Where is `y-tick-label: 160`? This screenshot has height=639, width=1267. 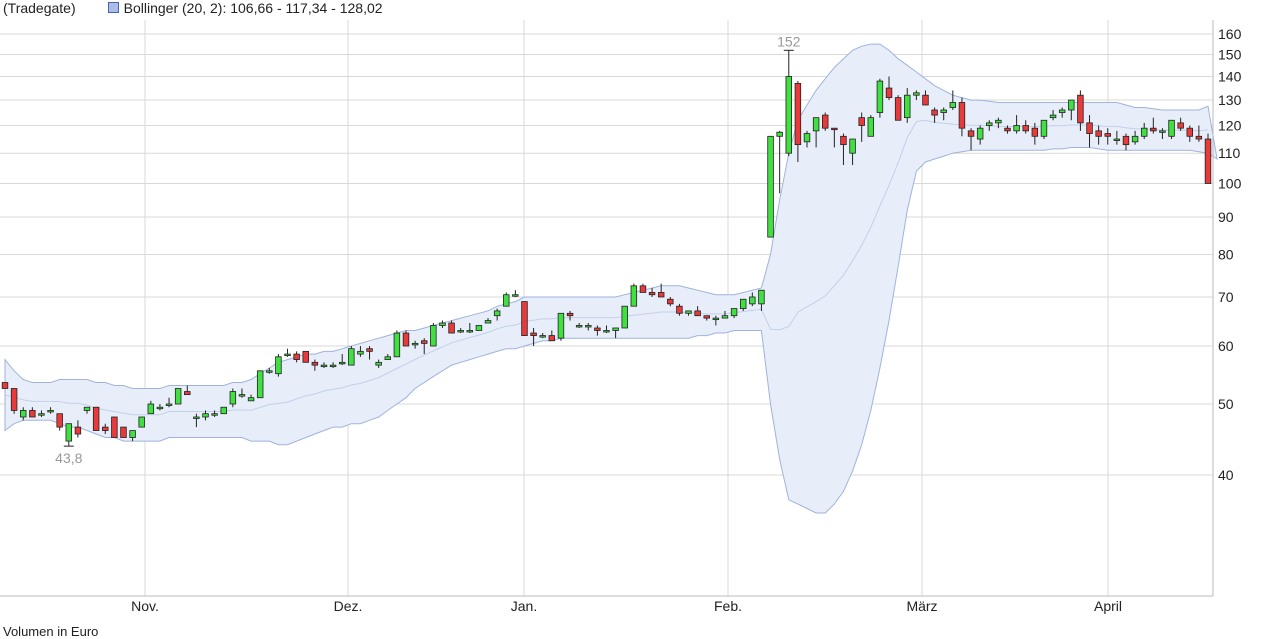
y-tick-label: 160 is located at coordinates (1230, 34).